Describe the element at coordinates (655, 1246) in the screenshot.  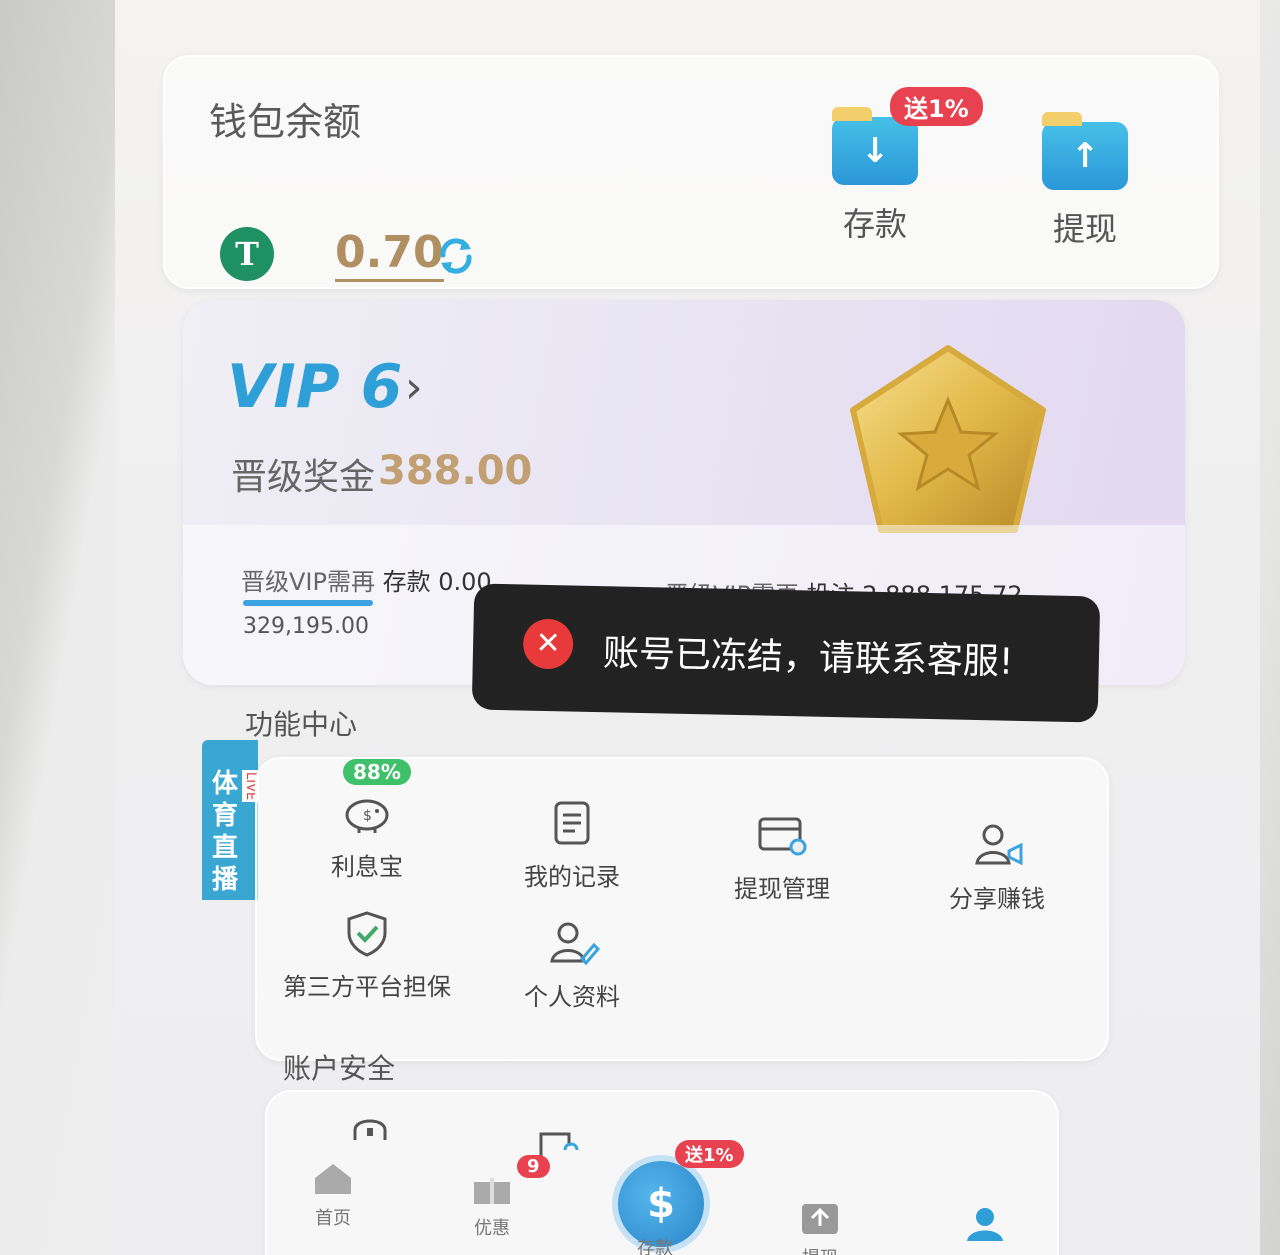
I see `nav-label: 存款` at that location.